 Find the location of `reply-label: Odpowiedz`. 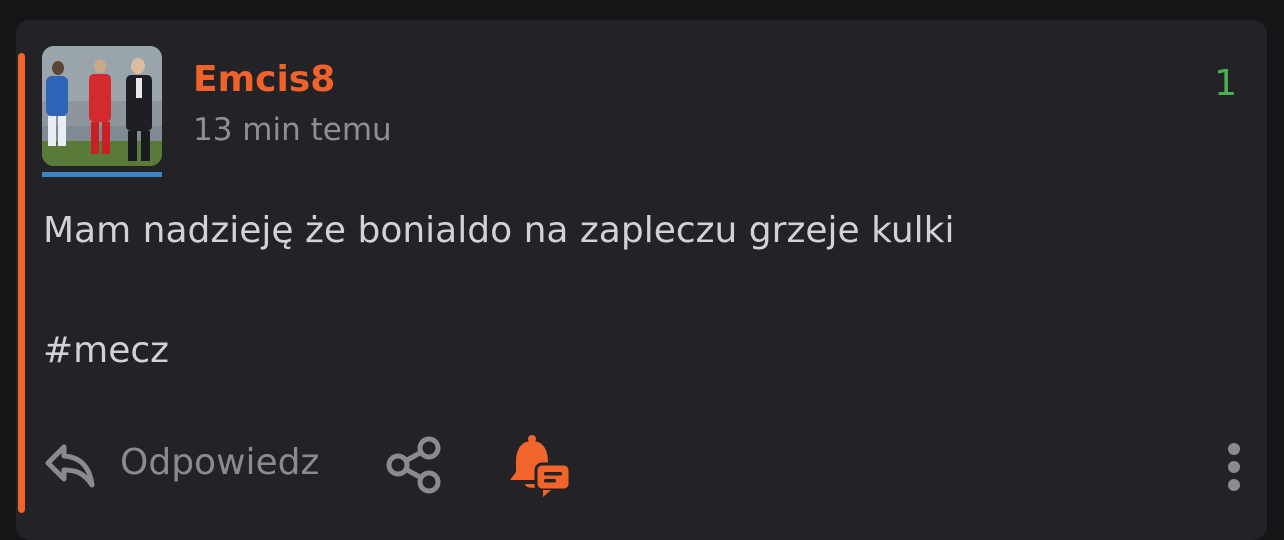

reply-label: Odpowiedz is located at coordinates (220, 462).